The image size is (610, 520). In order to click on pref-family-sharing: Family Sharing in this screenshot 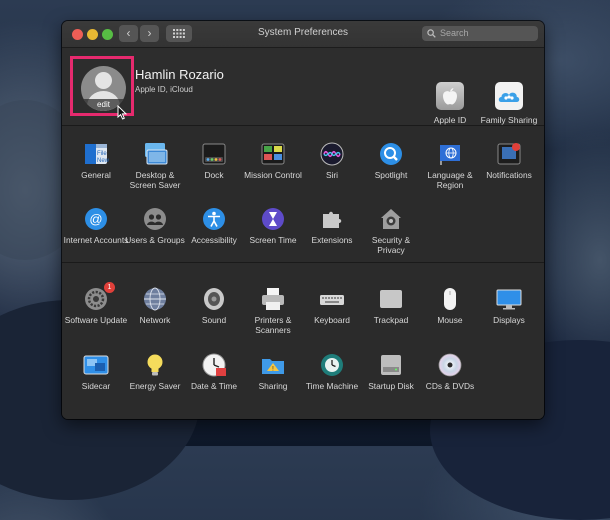, I will do `click(509, 103)`.